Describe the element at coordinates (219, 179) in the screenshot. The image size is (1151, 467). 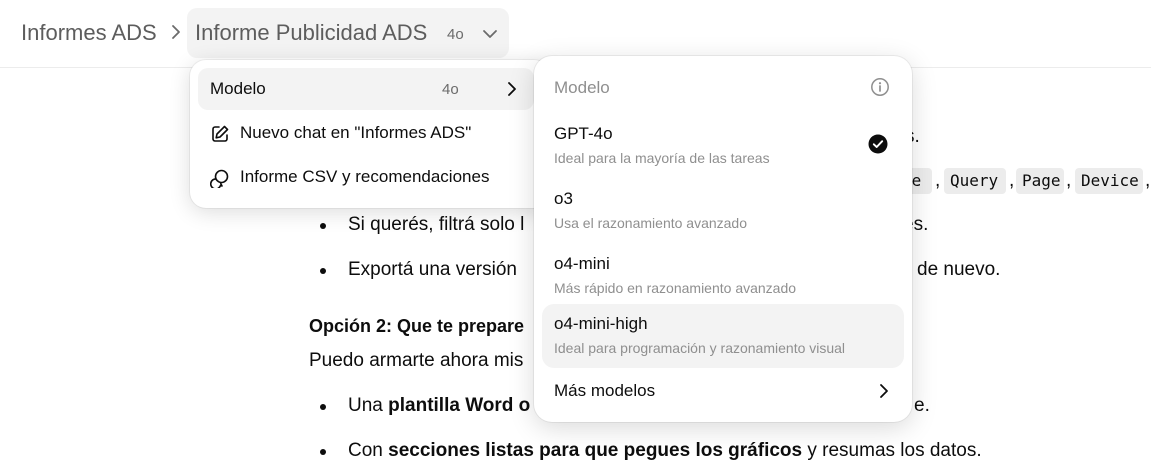
I see `chat-bubble-icon` at that location.